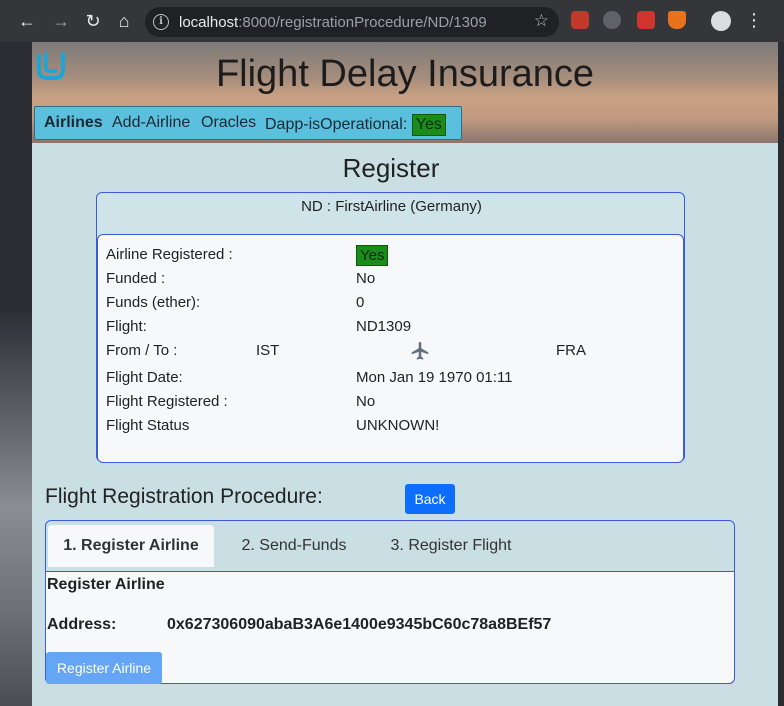 The height and width of the screenshot is (706, 784). Describe the element at coordinates (82, 624) in the screenshot. I see `address-label: Address:` at that location.